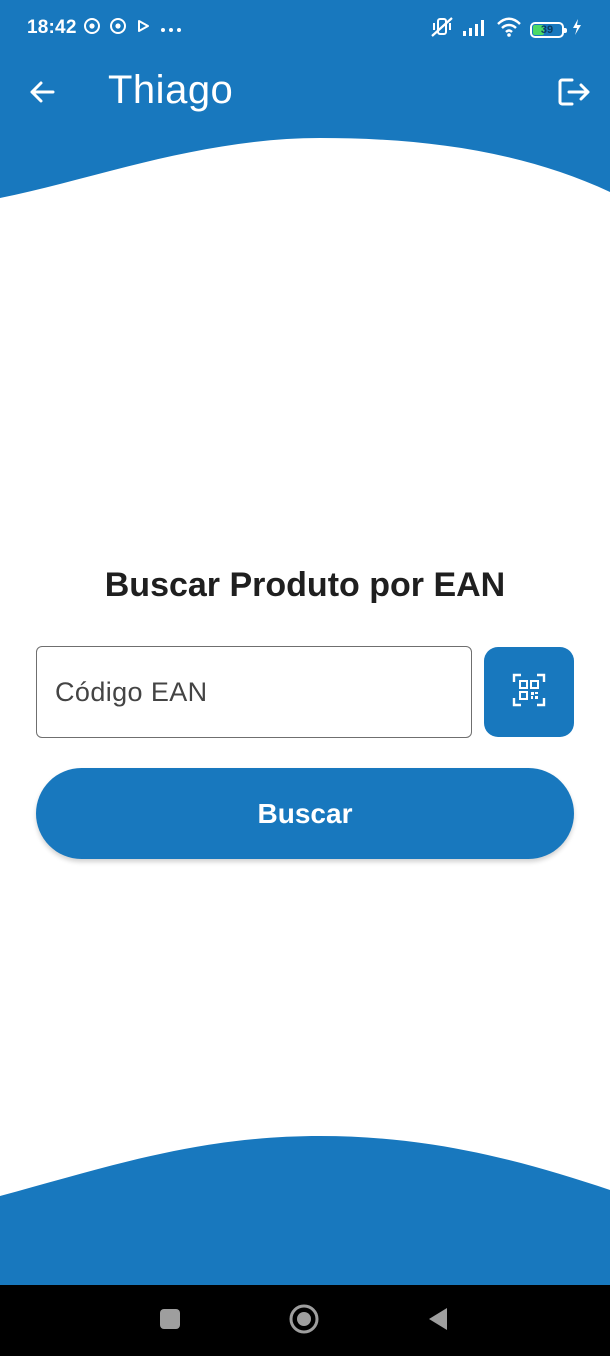 The image size is (610, 1356). What do you see at coordinates (565, 30) in the screenshot?
I see `battery-tip` at bounding box center [565, 30].